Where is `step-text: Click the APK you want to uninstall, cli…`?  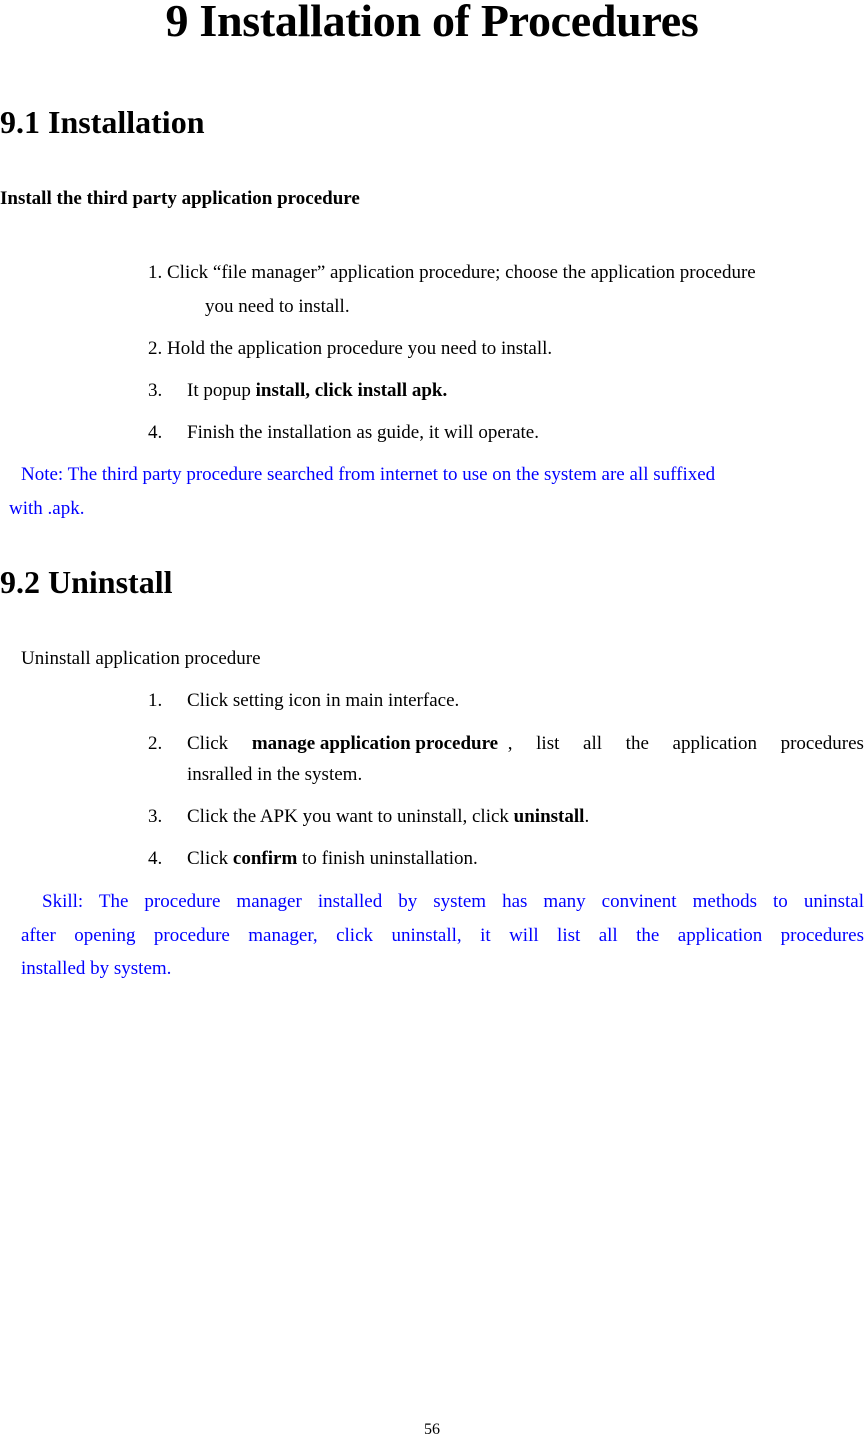 step-text: Click the APK you want to uninstall, cli… is located at coordinates (350, 816).